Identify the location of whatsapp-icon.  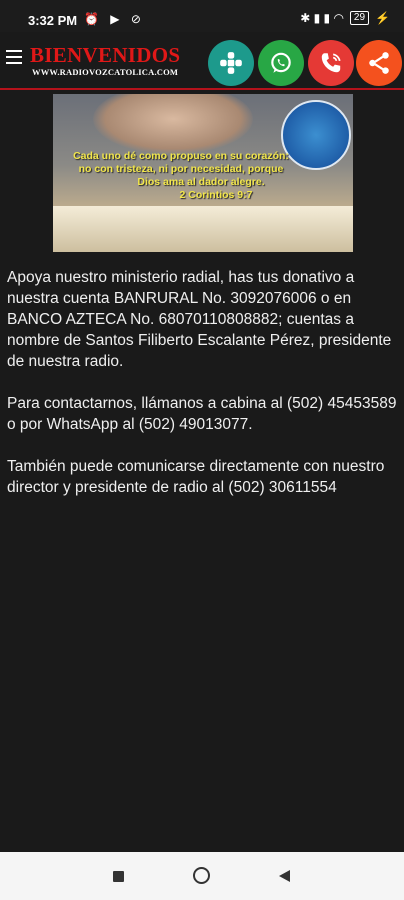
(281, 62).